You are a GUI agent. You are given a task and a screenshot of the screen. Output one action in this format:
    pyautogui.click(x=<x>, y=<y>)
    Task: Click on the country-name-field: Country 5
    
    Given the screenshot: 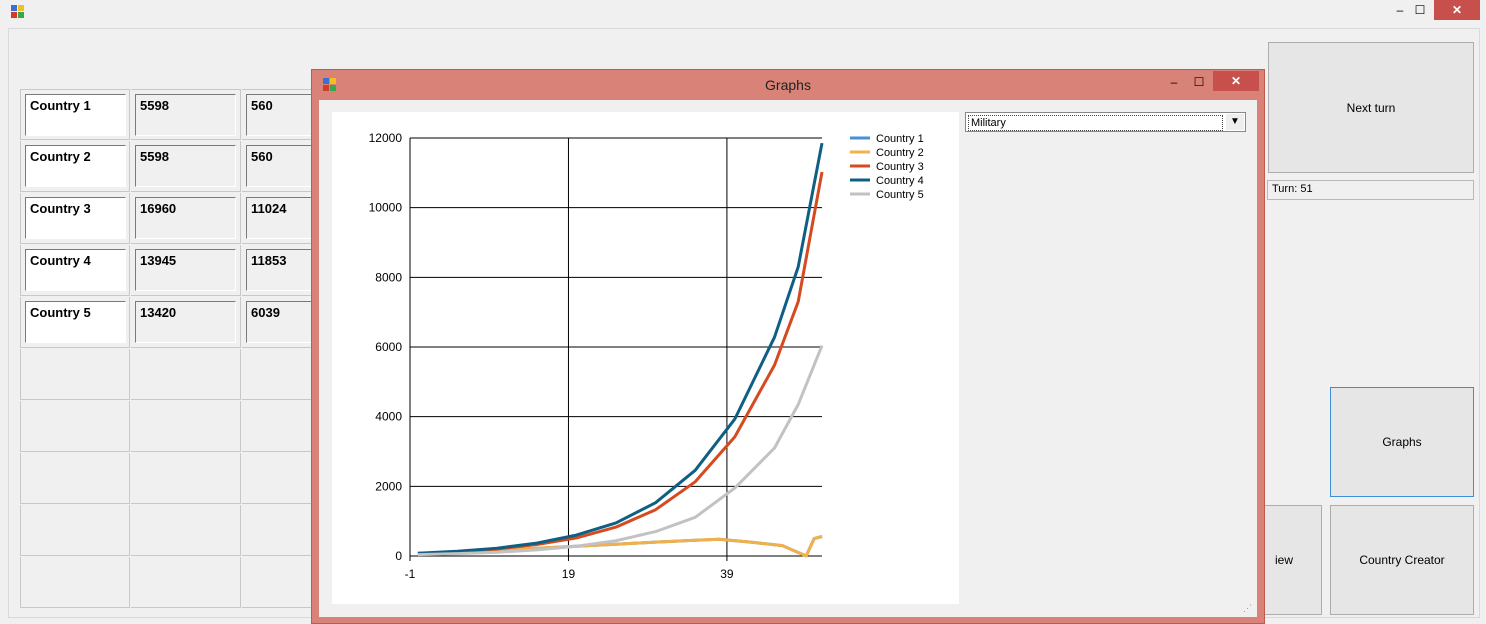 What is the action you would take?
    pyautogui.click(x=75, y=322)
    